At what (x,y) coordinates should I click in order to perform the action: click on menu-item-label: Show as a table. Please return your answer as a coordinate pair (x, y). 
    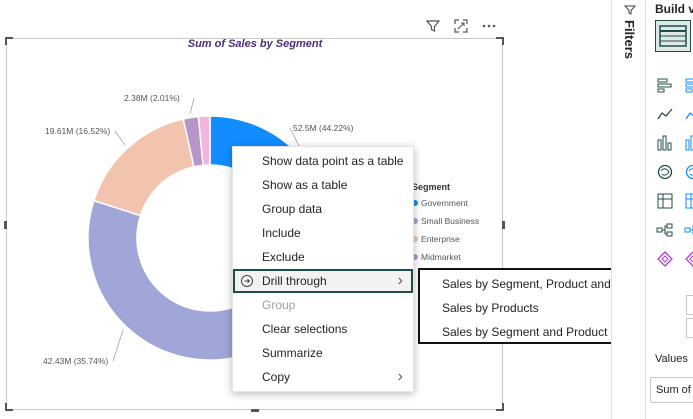
    Looking at the image, I should click on (305, 185).